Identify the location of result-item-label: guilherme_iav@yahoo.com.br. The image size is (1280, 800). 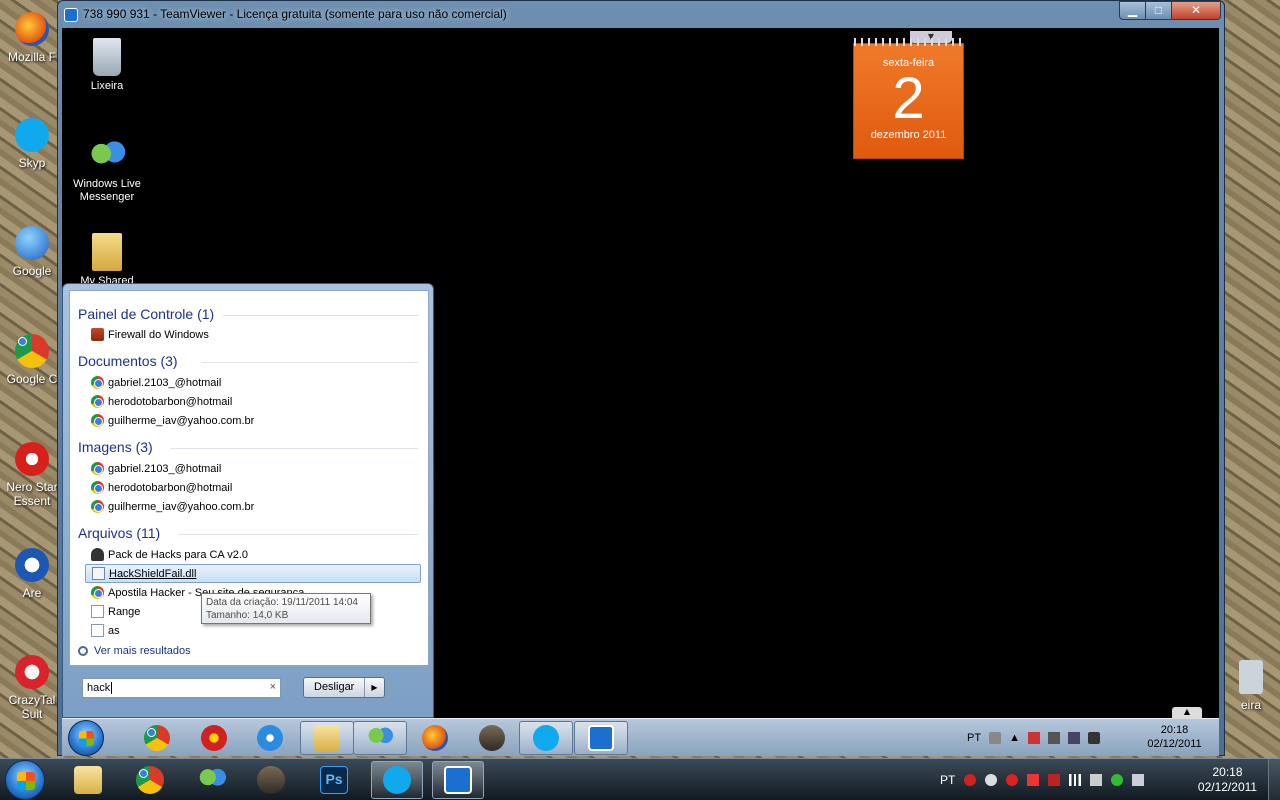
(181, 506).